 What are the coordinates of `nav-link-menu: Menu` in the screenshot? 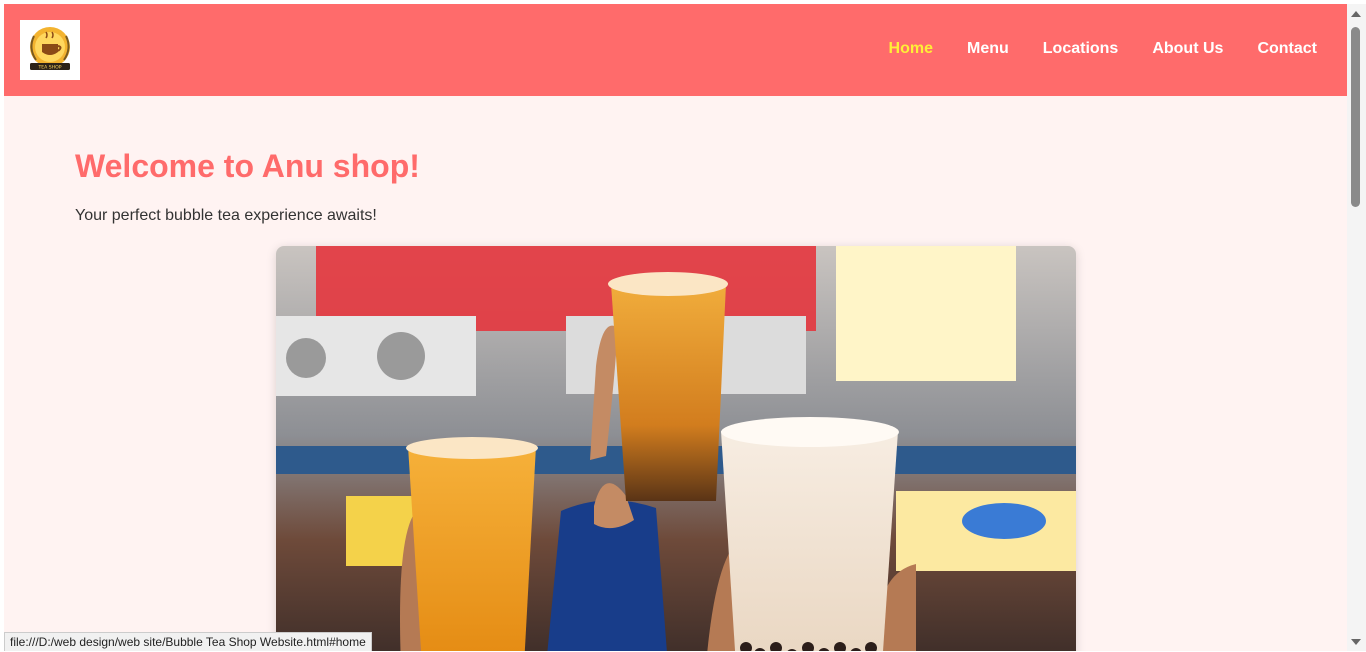 It's located at (988, 49).